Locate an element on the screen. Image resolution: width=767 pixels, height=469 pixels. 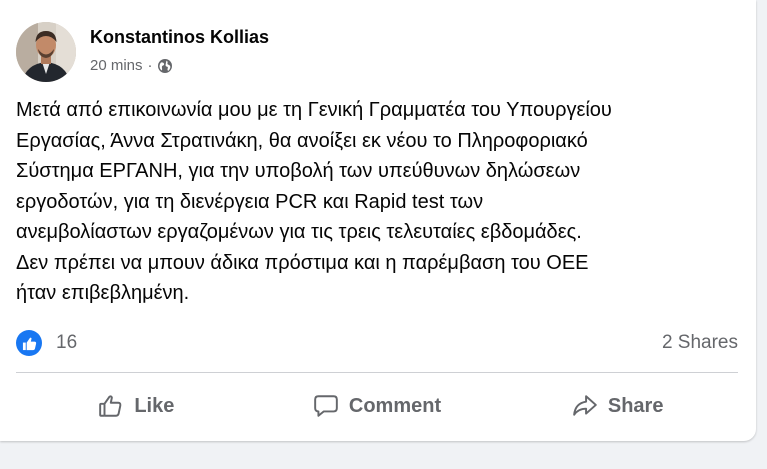
avatar is located at coordinates (46, 52).